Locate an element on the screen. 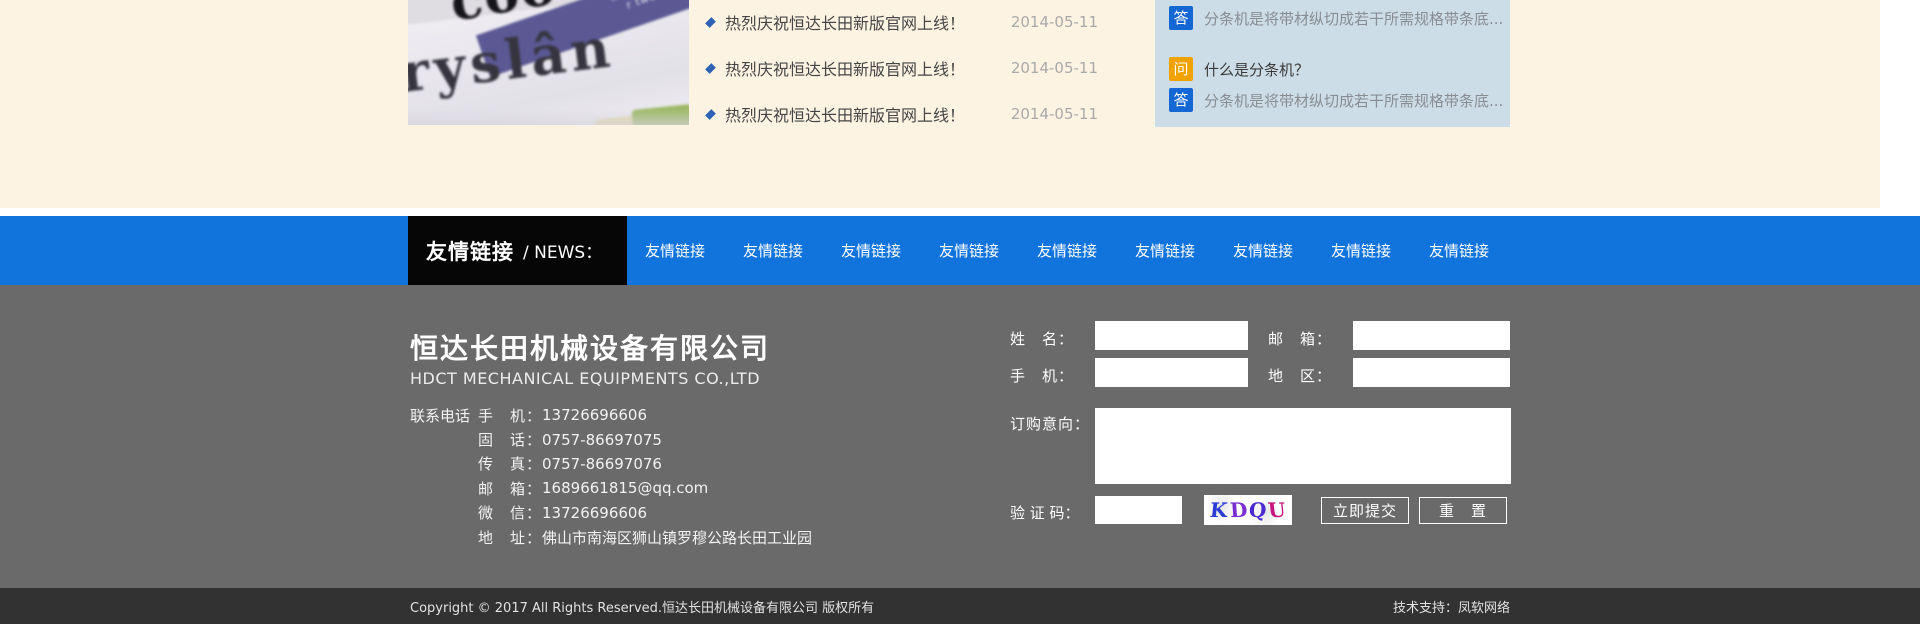  contact-row-email: 邮 箱： 1689661815@qq.com is located at coordinates (593, 488).